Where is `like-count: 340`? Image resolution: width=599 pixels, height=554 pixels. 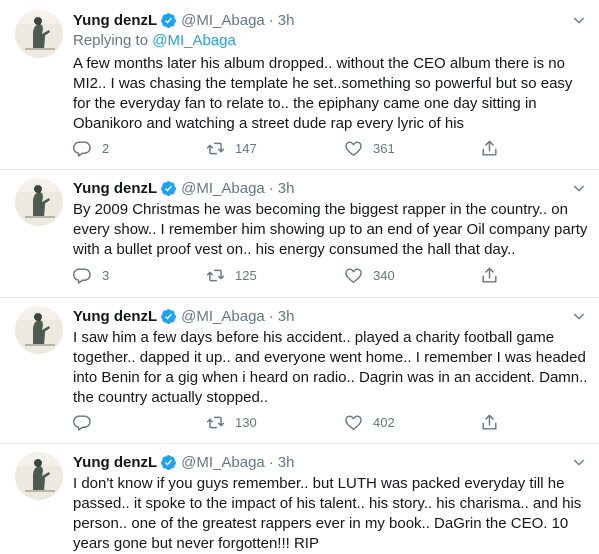
like-count: 340 is located at coordinates (384, 275).